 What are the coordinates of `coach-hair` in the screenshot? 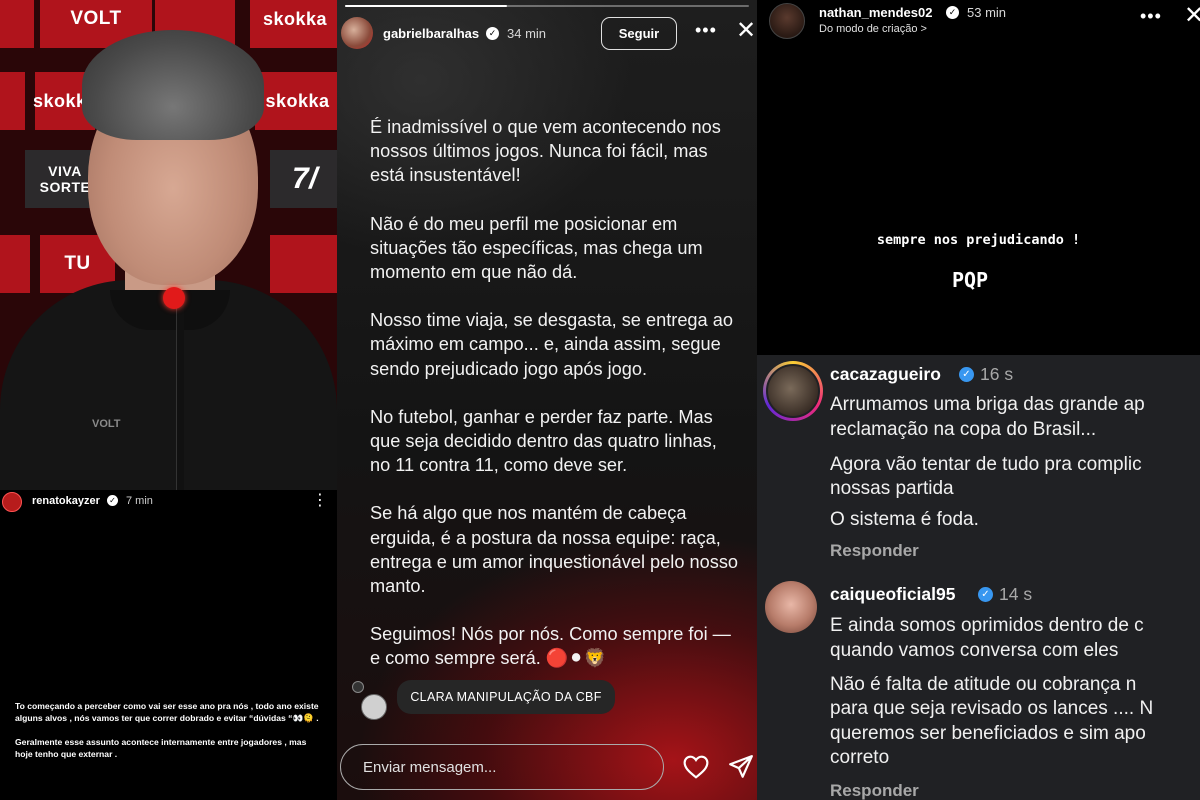 It's located at (173, 85).